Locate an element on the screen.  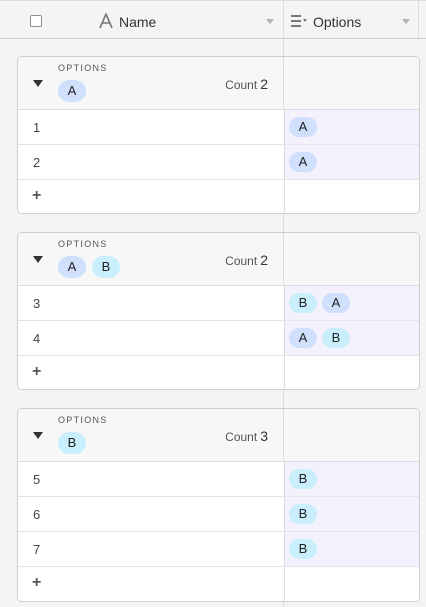
name-column-header: Name is located at coordinates (137, 22).